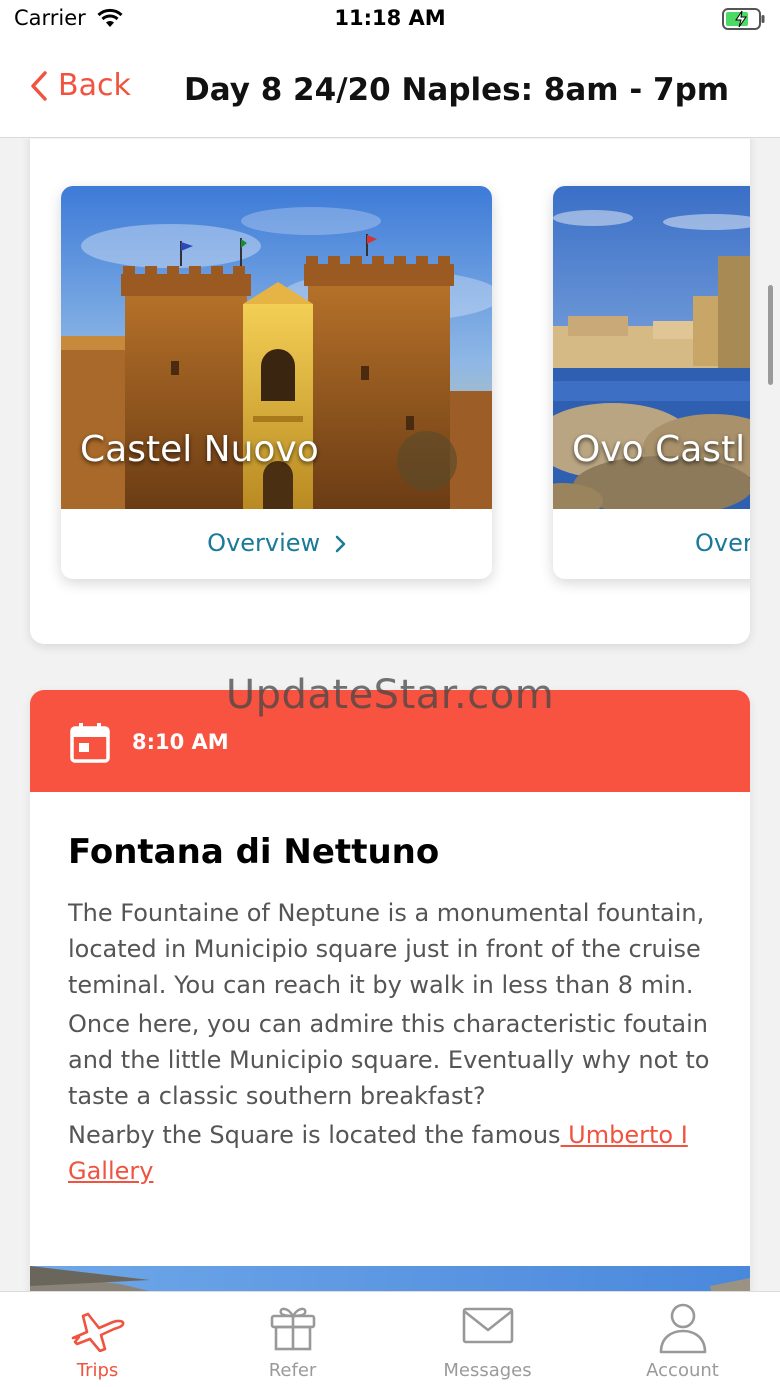  Describe the element at coordinates (97, 1370) in the screenshot. I see `tab-label: Trips` at that location.